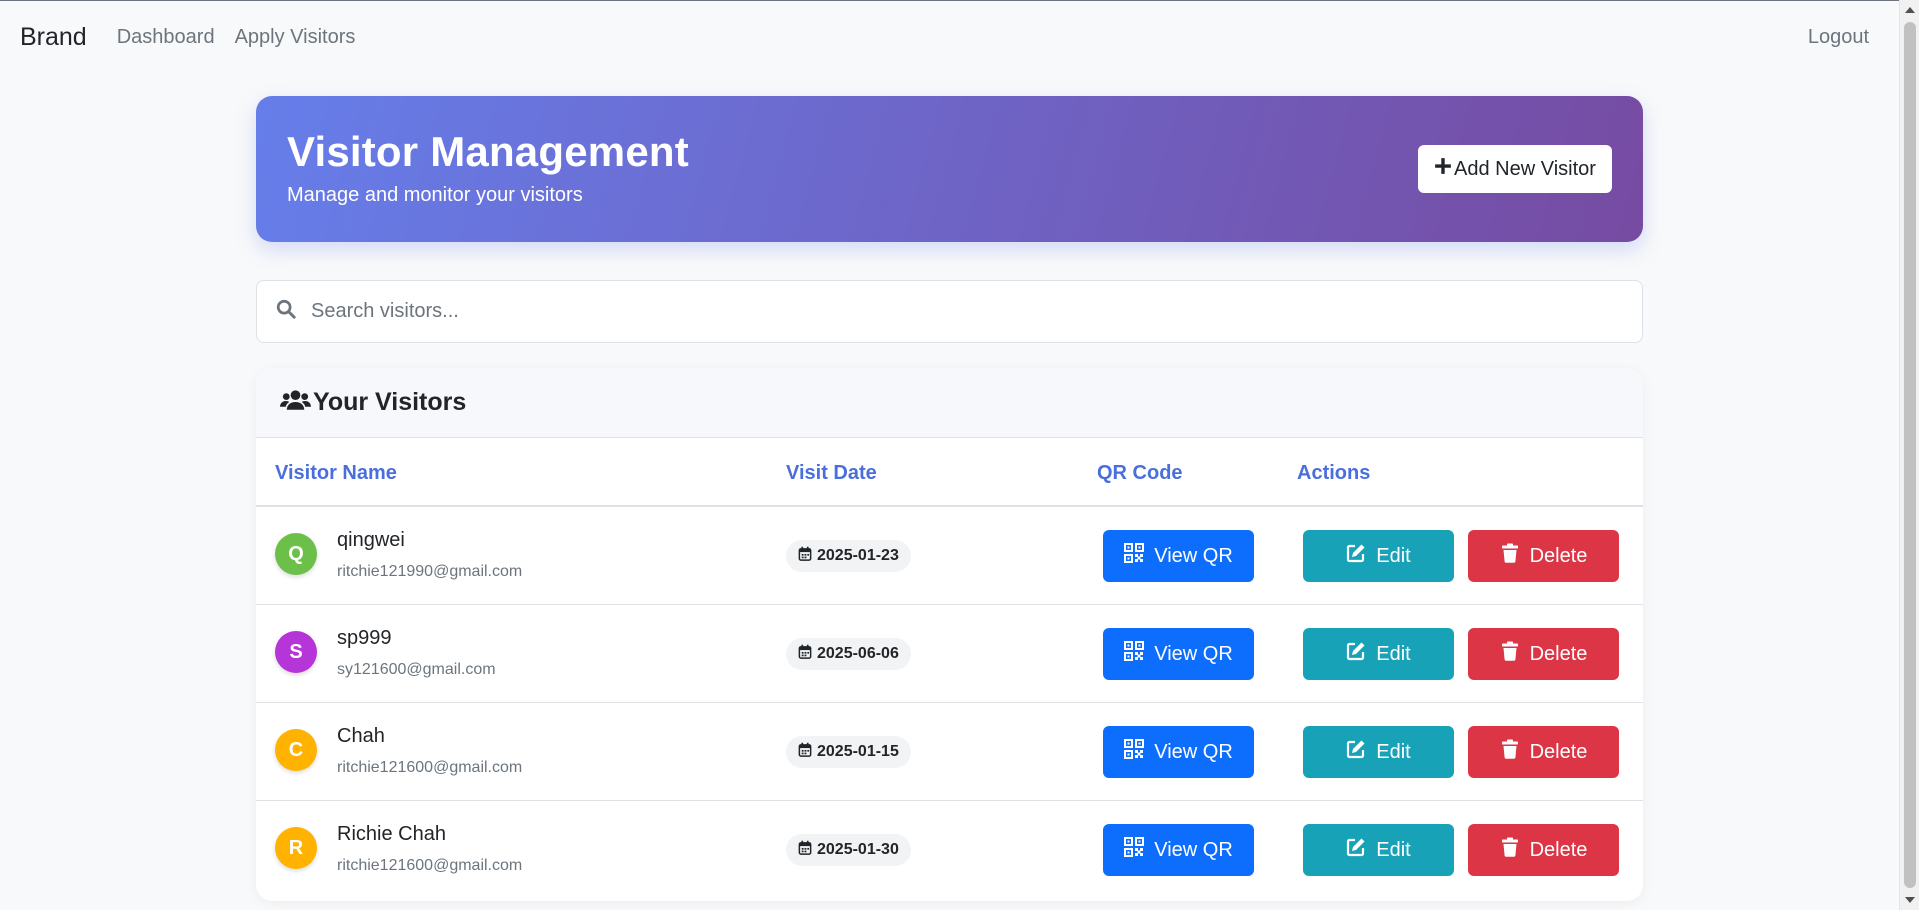 The height and width of the screenshot is (910, 1919). I want to click on visitors-card-header: Your Visitors, so click(949, 403).